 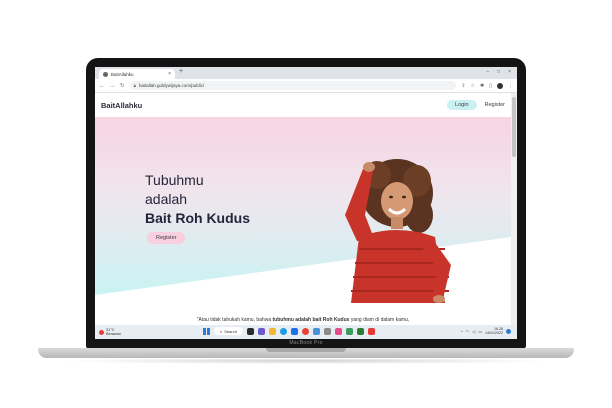 I want to click on maximize-button: □, so click(x=498, y=72).